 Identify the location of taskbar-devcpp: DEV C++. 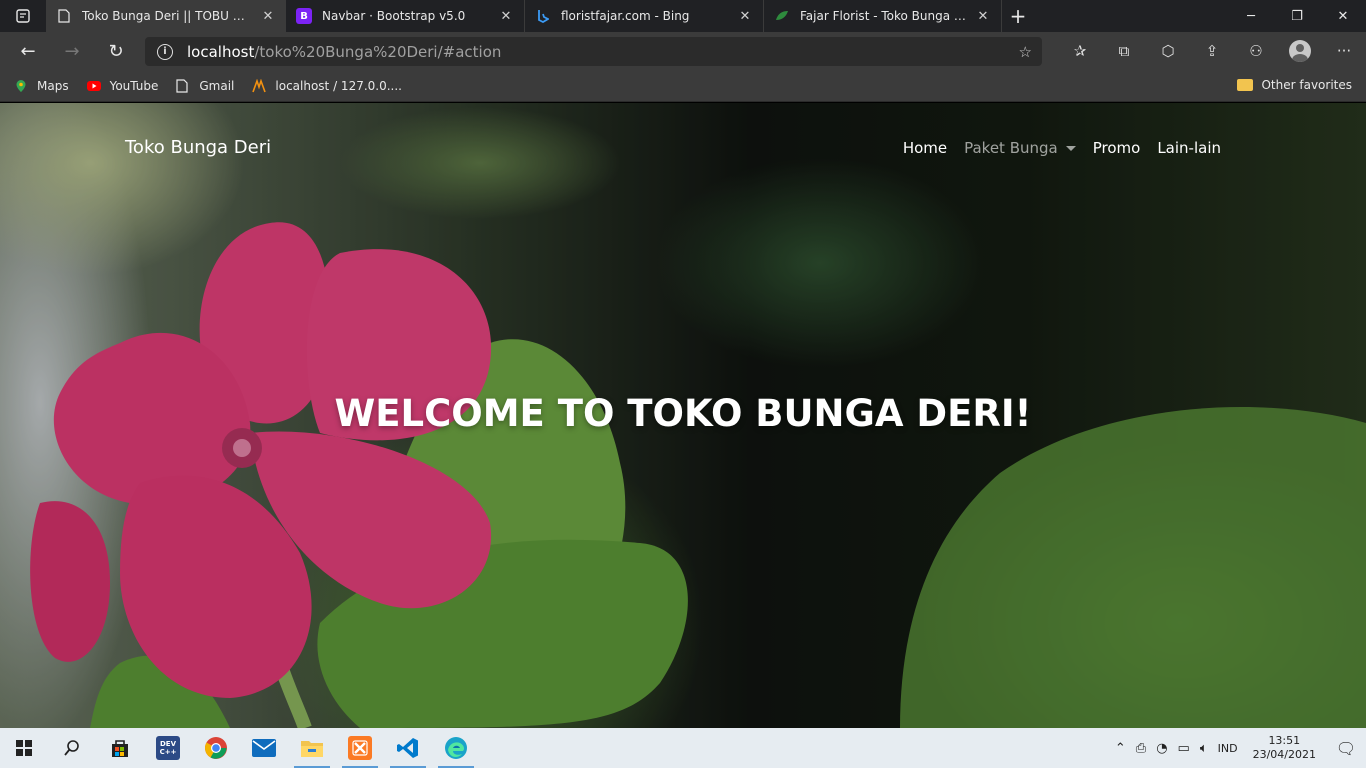
(168, 748).